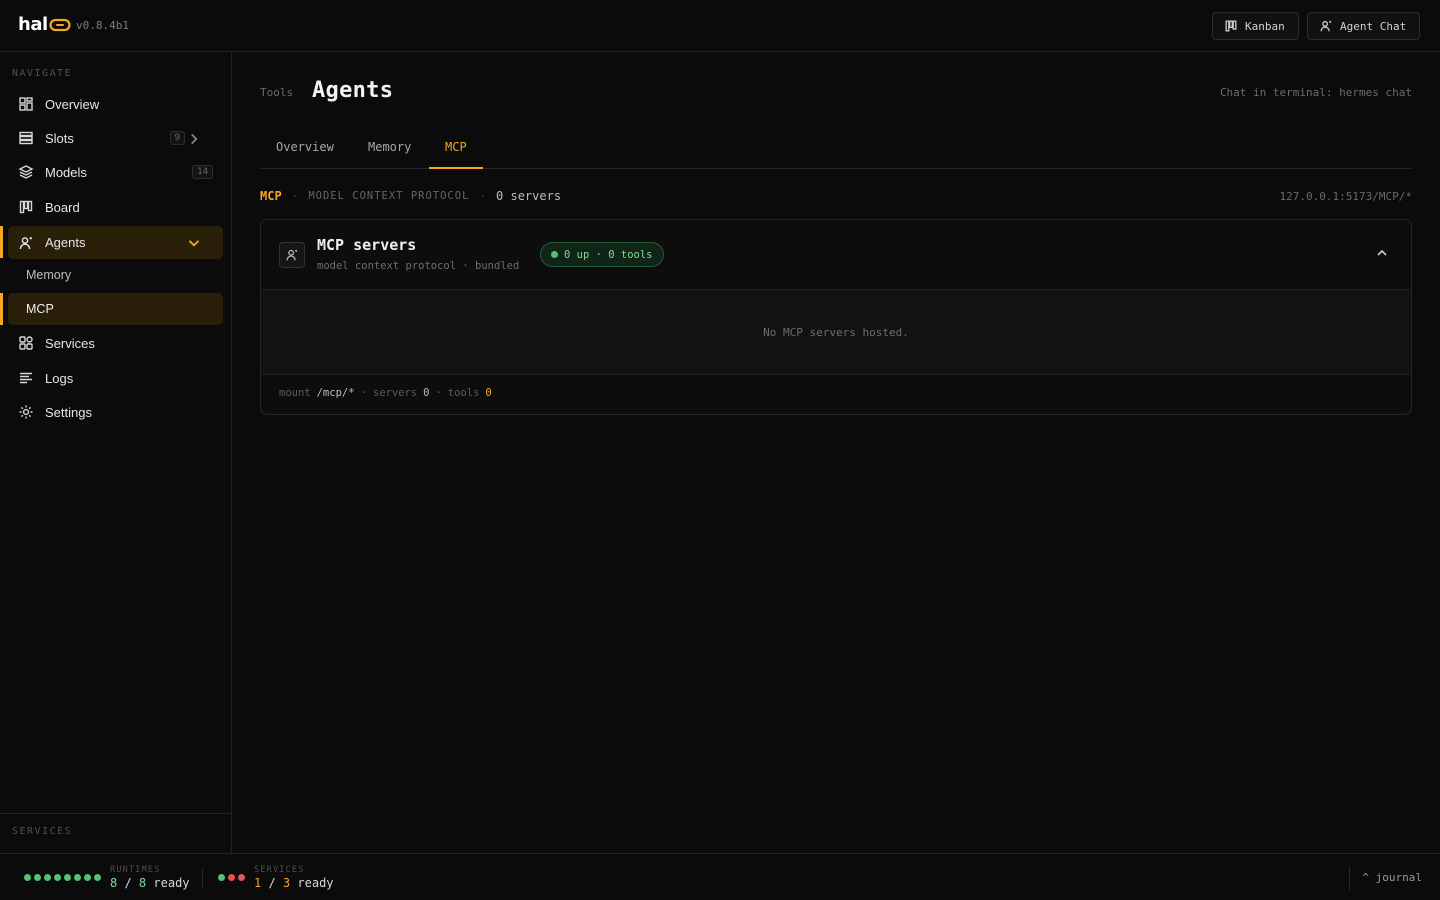 This screenshot has height=900, width=1440. I want to click on slots-count-badge: 9, so click(177, 138).